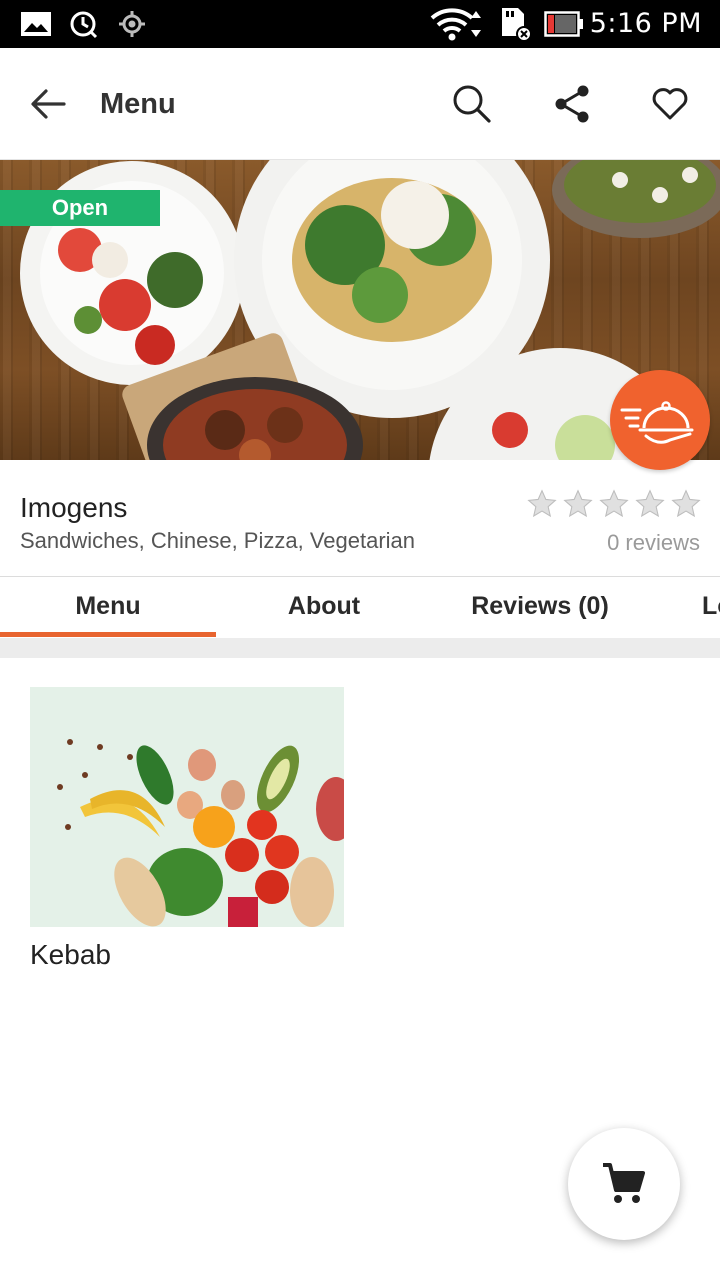  What do you see at coordinates (360, 104) in the screenshot?
I see `app-bar: Menu` at bounding box center [360, 104].